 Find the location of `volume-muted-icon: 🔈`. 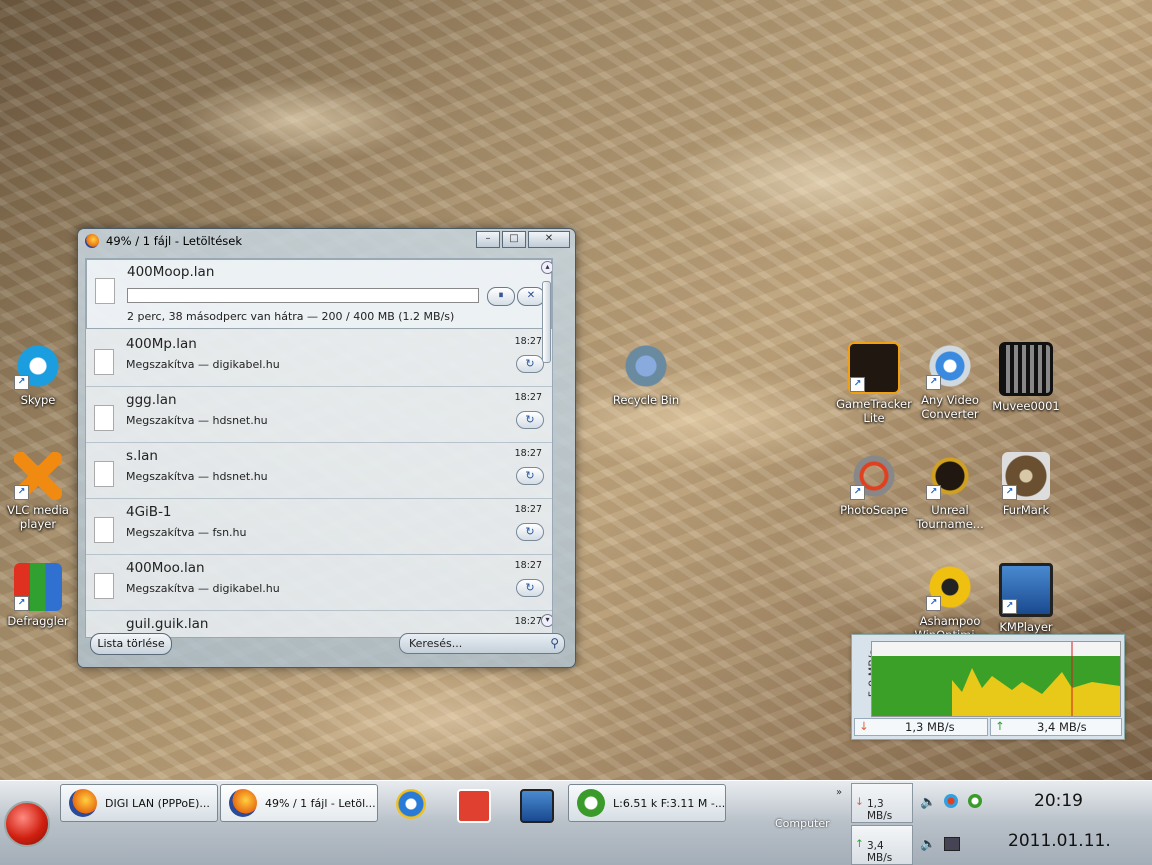

volume-muted-icon: 🔈 is located at coordinates (928, 844).